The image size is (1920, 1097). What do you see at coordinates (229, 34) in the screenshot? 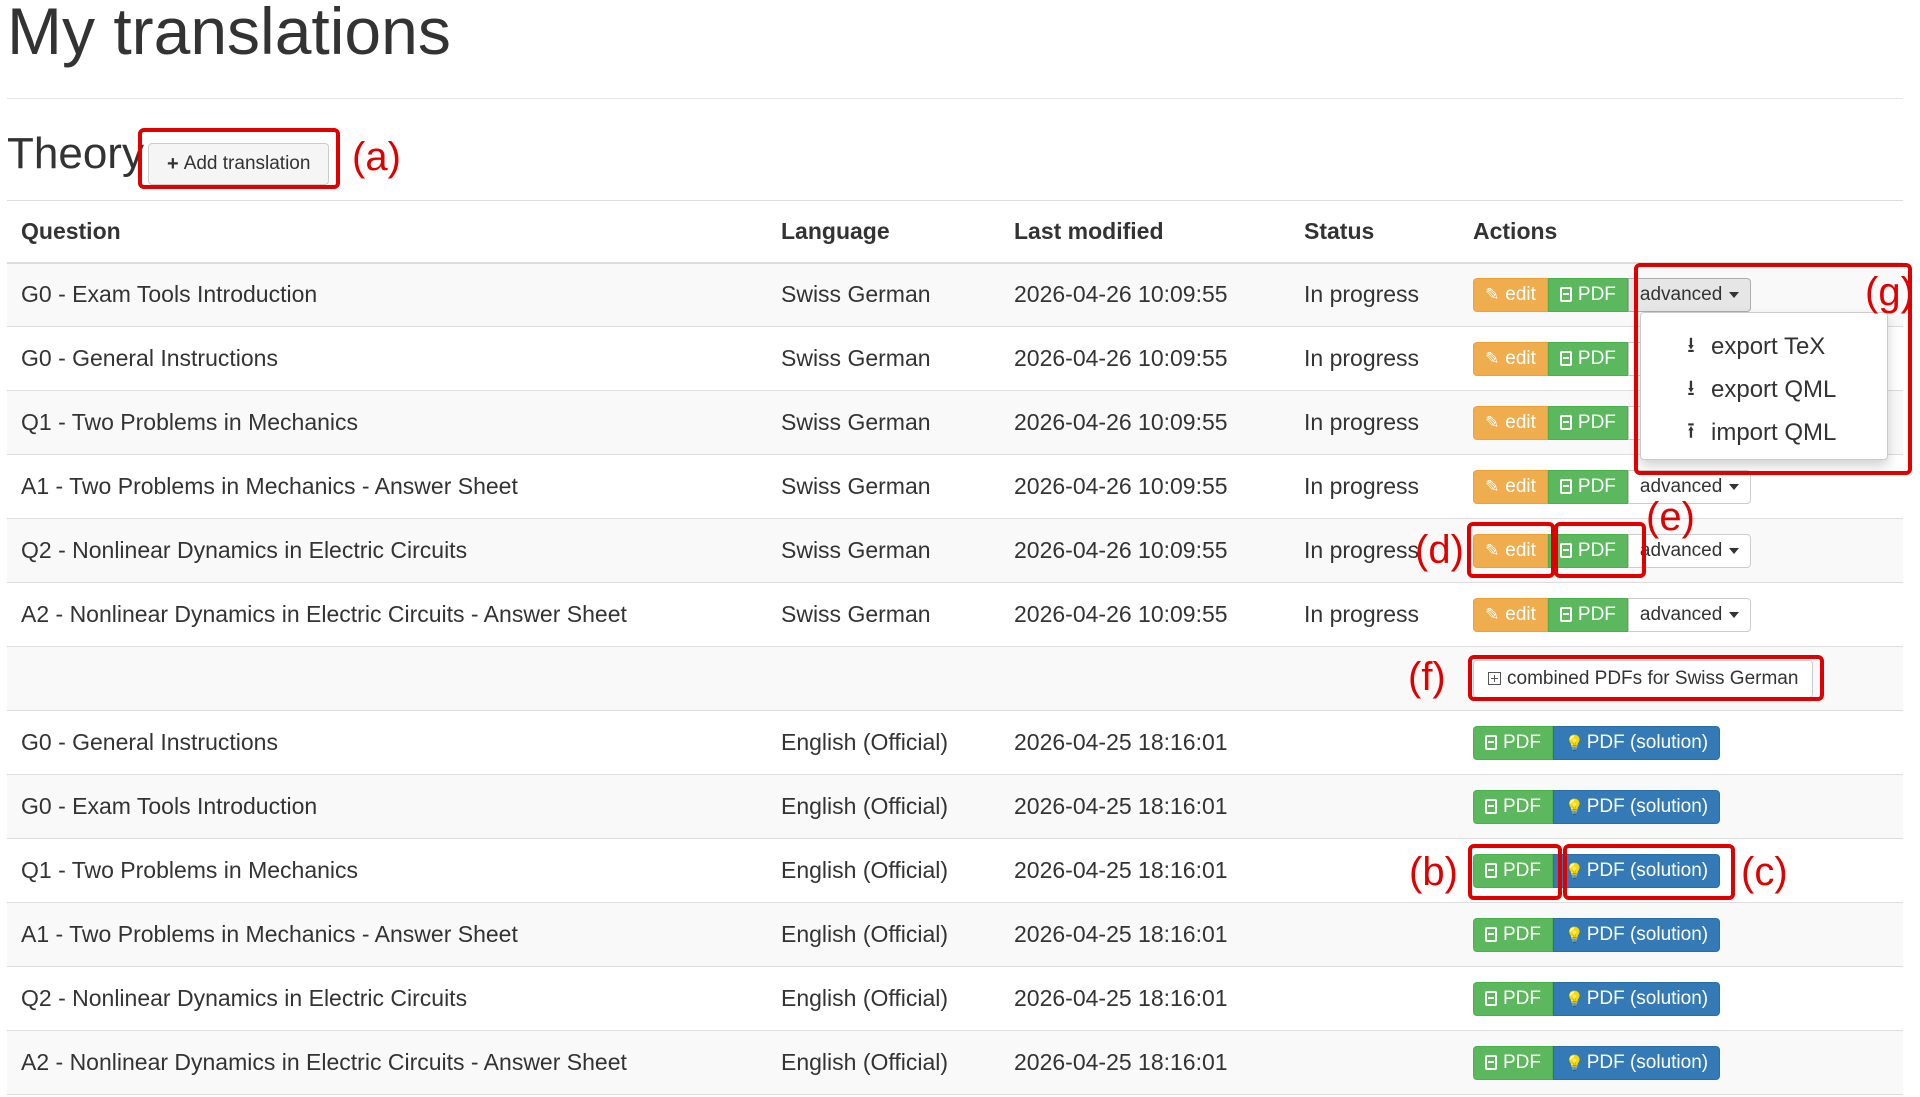
I see `page-title: My translations` at bounding box center [229, 34].